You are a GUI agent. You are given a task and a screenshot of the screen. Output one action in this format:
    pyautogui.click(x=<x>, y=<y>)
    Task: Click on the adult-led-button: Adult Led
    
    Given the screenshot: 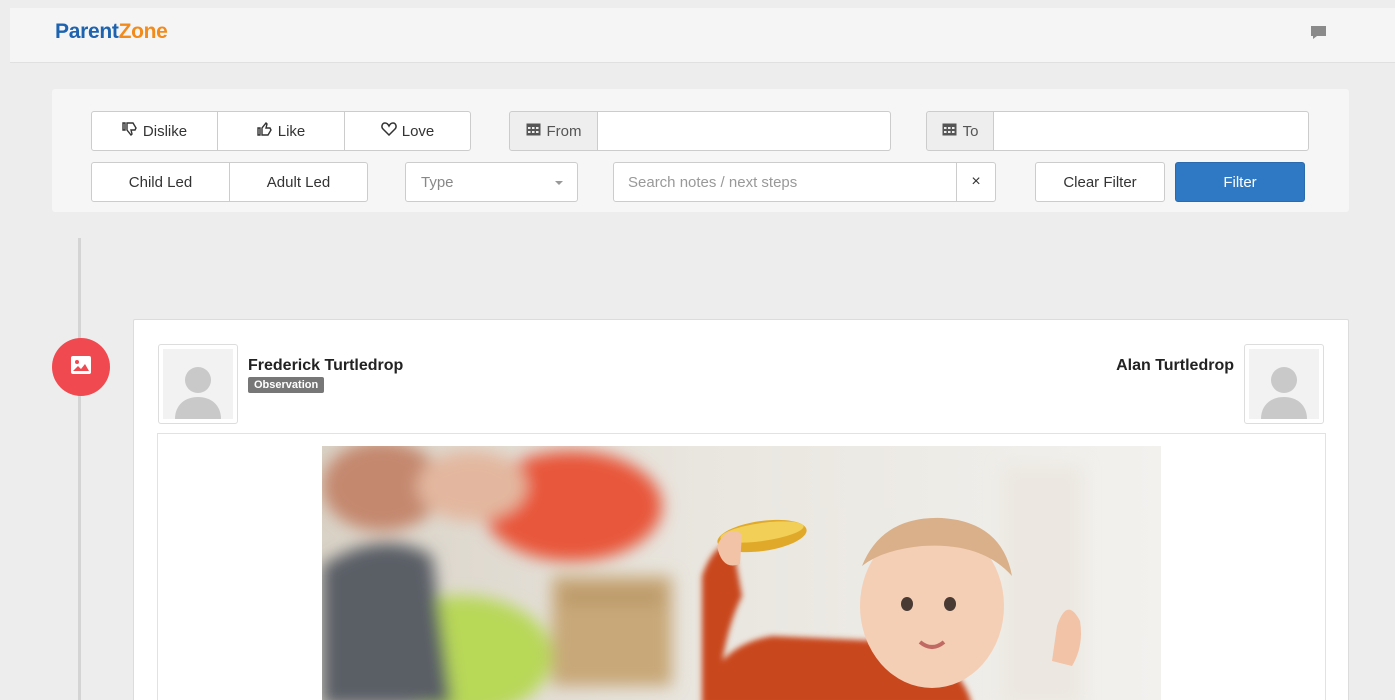 What is the action you would take?
    pyautogui.click(x=298, y=182)
    